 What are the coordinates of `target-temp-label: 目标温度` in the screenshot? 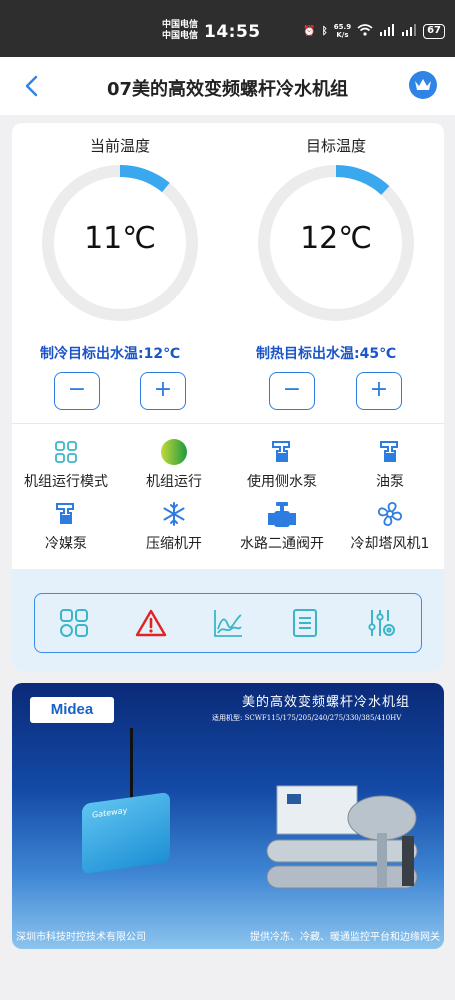 It's located at (335, 146).